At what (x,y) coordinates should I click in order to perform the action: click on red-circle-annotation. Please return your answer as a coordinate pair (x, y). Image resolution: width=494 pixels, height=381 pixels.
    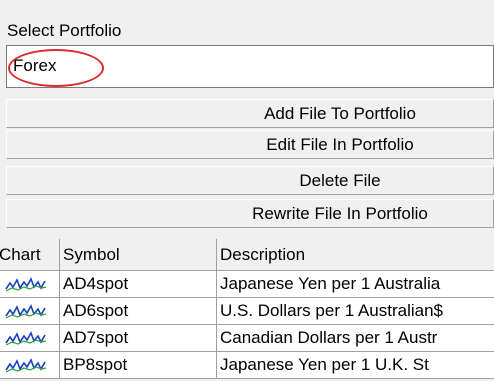
    Looking at the image, I should click on (56, 68).